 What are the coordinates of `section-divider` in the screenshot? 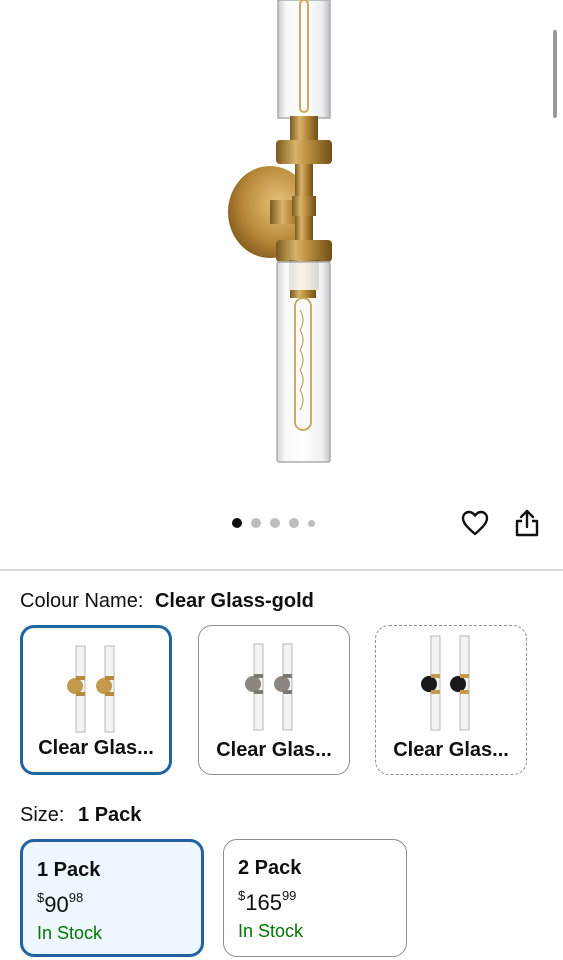 It's located at (281, 570).